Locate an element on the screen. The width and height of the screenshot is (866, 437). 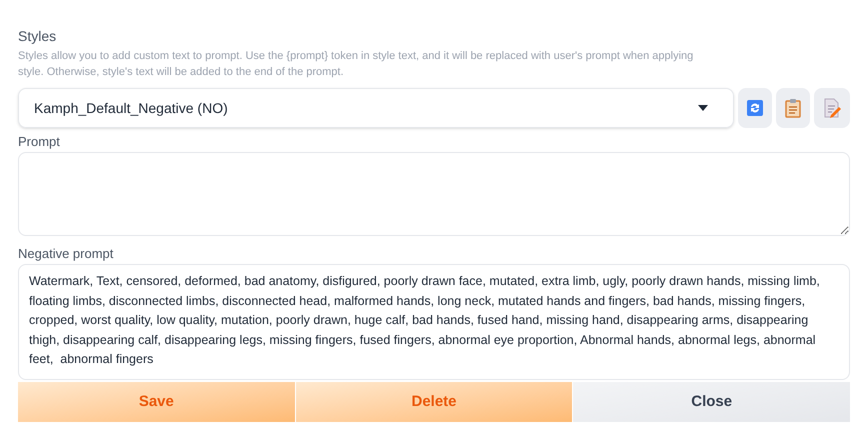
refresh-icon is located at coordinates (755, 108).